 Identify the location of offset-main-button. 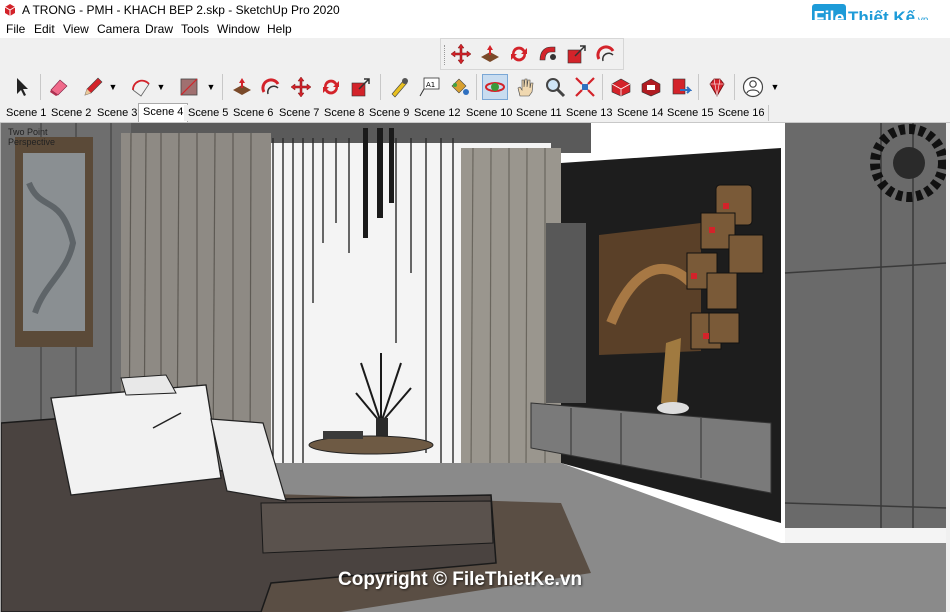
(271, 87).